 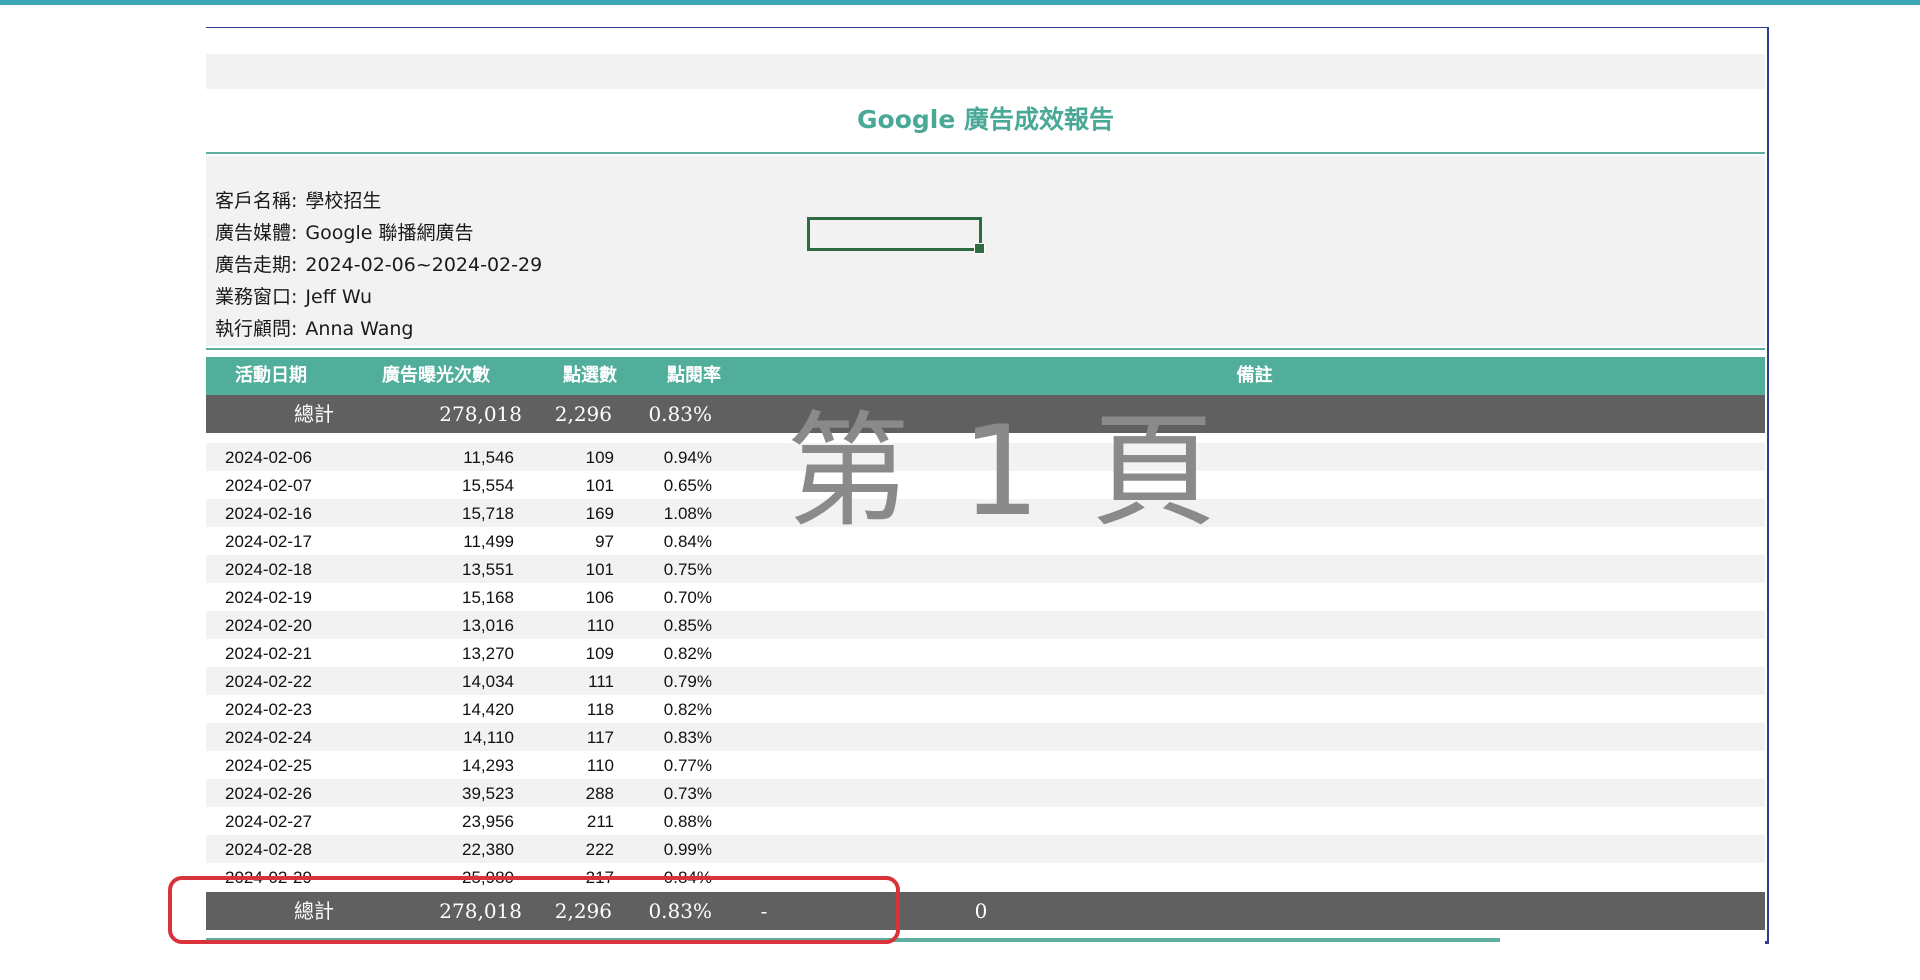 What do you see at coordinates (590, 376) in the screenshot?
I see `header-clicks: 點選數` at bounding box center [590, 376].